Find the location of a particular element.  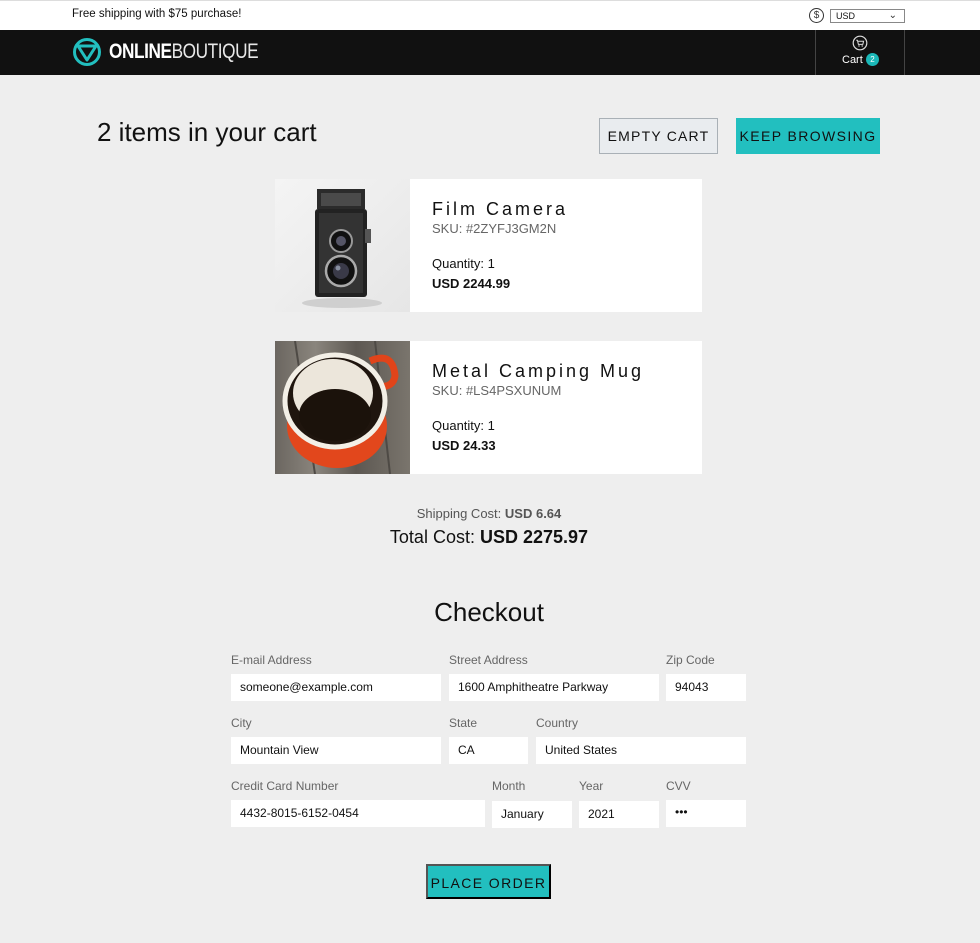

item-price: USD 2244.99 is located at coordinates (471, 283).